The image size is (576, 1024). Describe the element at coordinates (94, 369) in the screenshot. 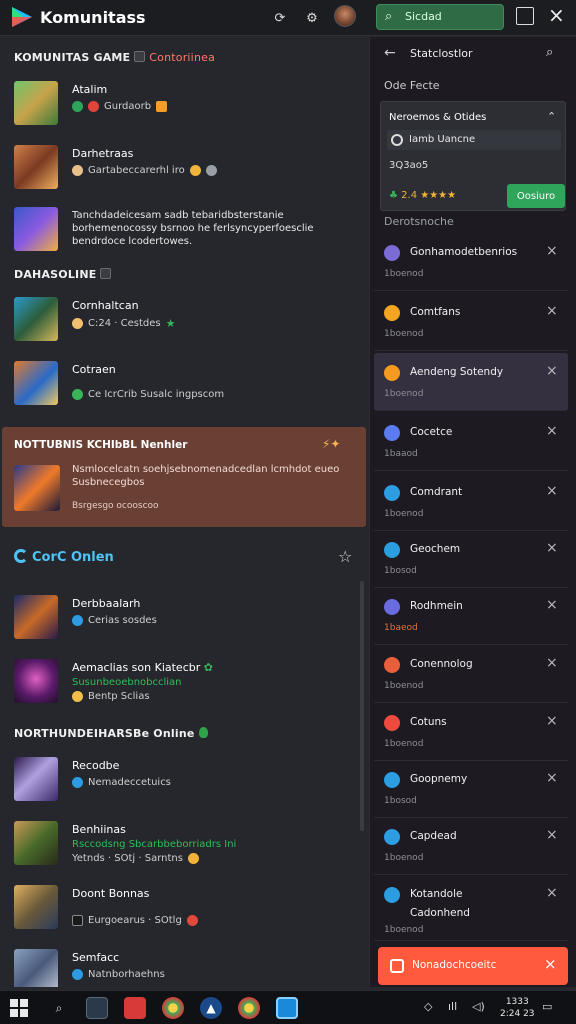

I see `item-title: Cotraen` at that location.